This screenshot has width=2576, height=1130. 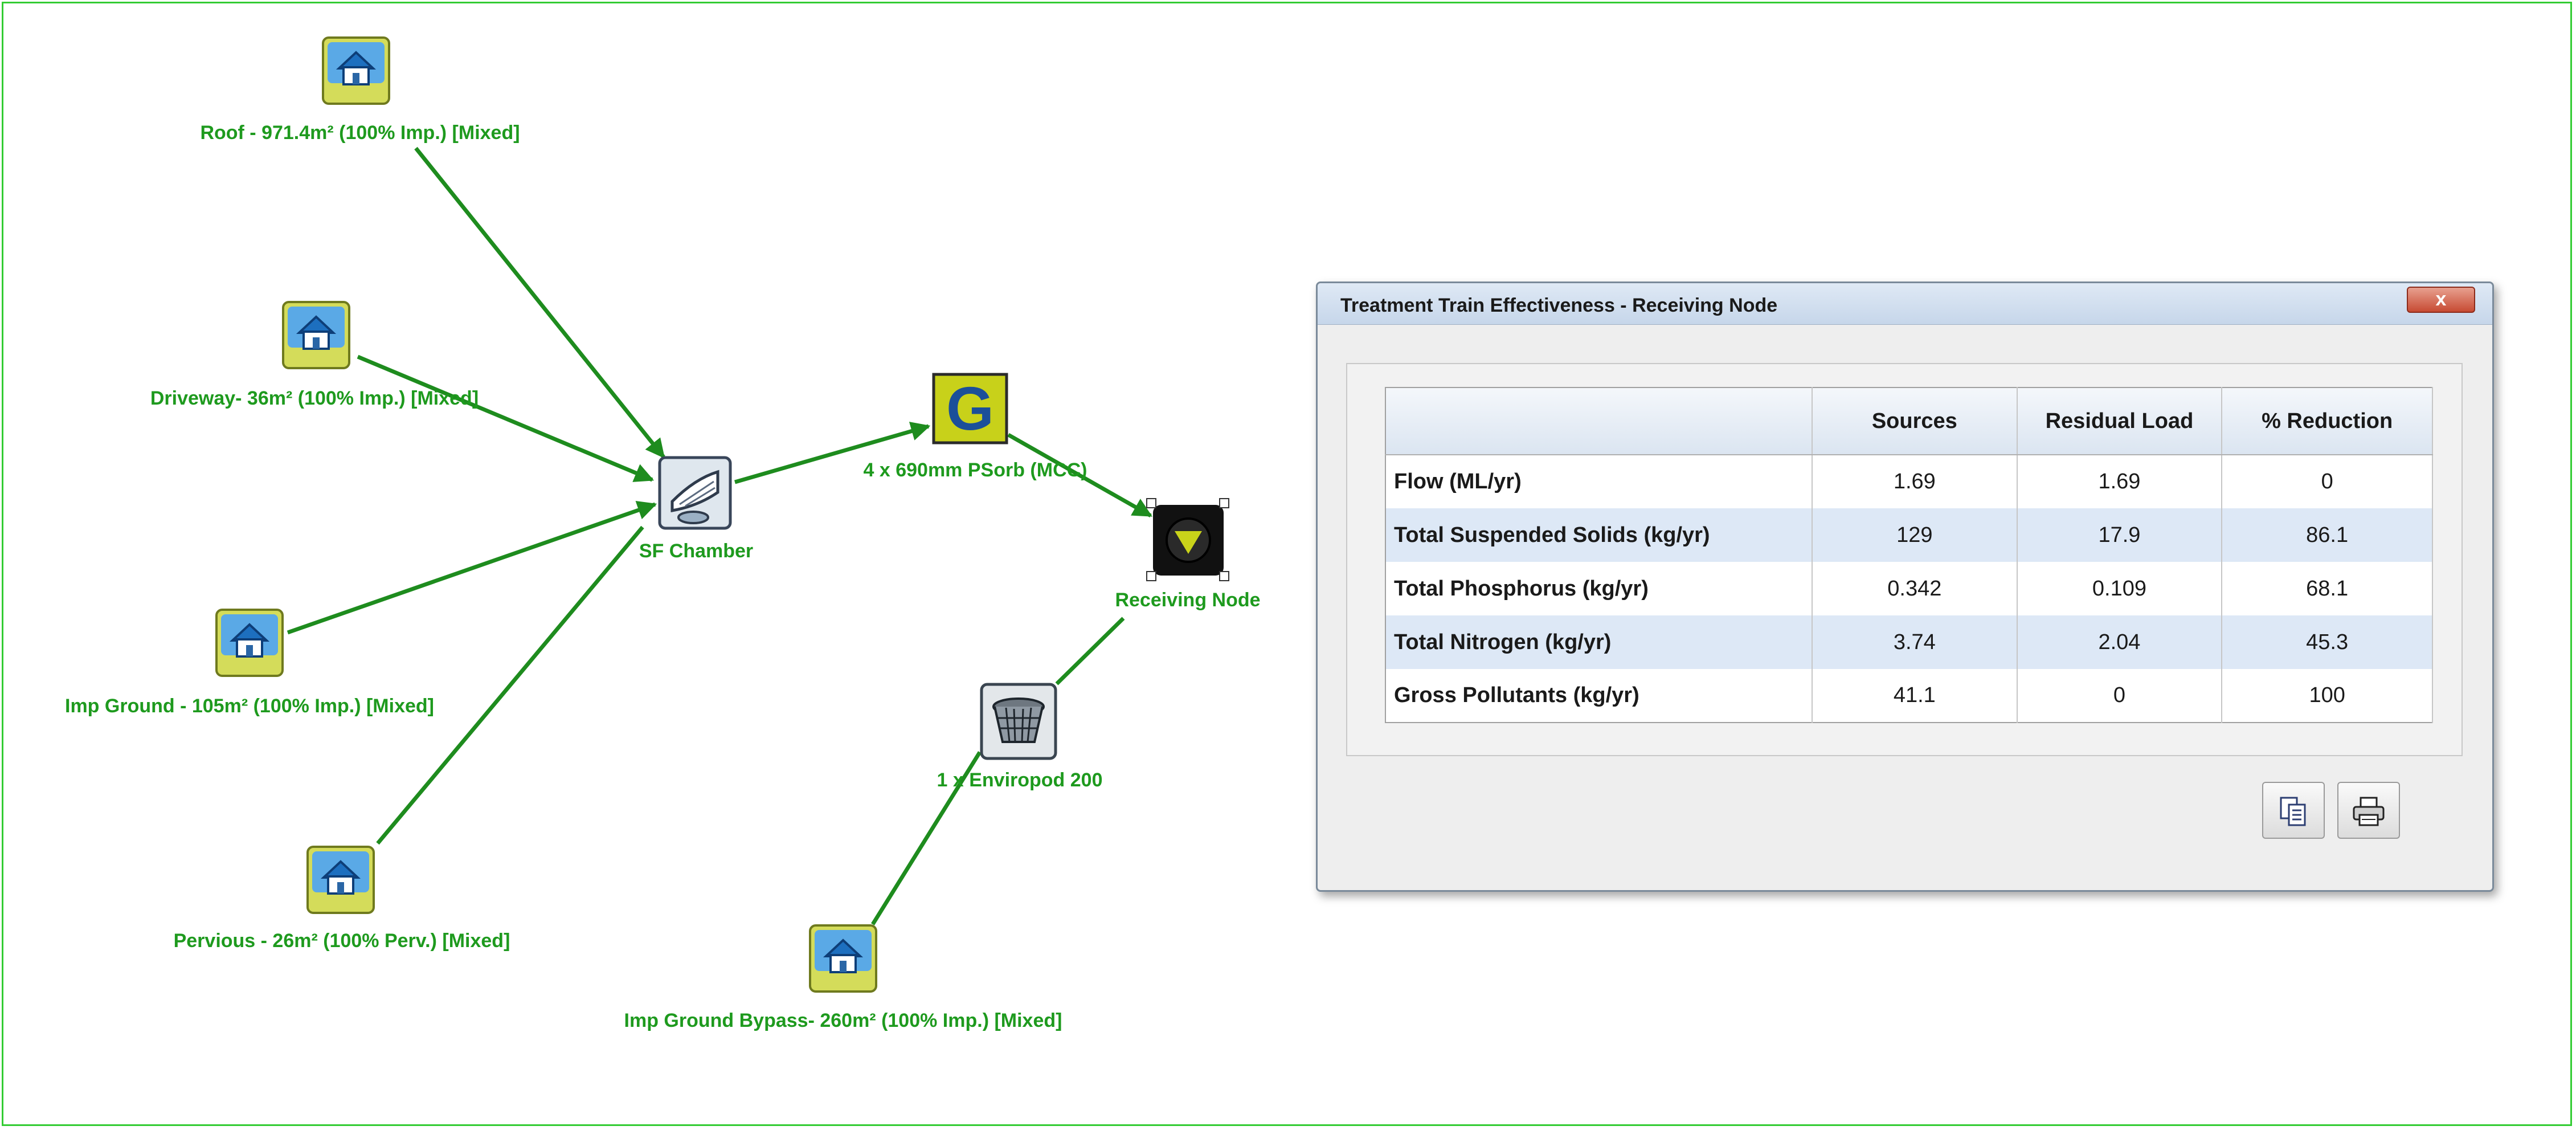 I want to click on cell-reduction: 86.1, so click(x=2327, y=535).